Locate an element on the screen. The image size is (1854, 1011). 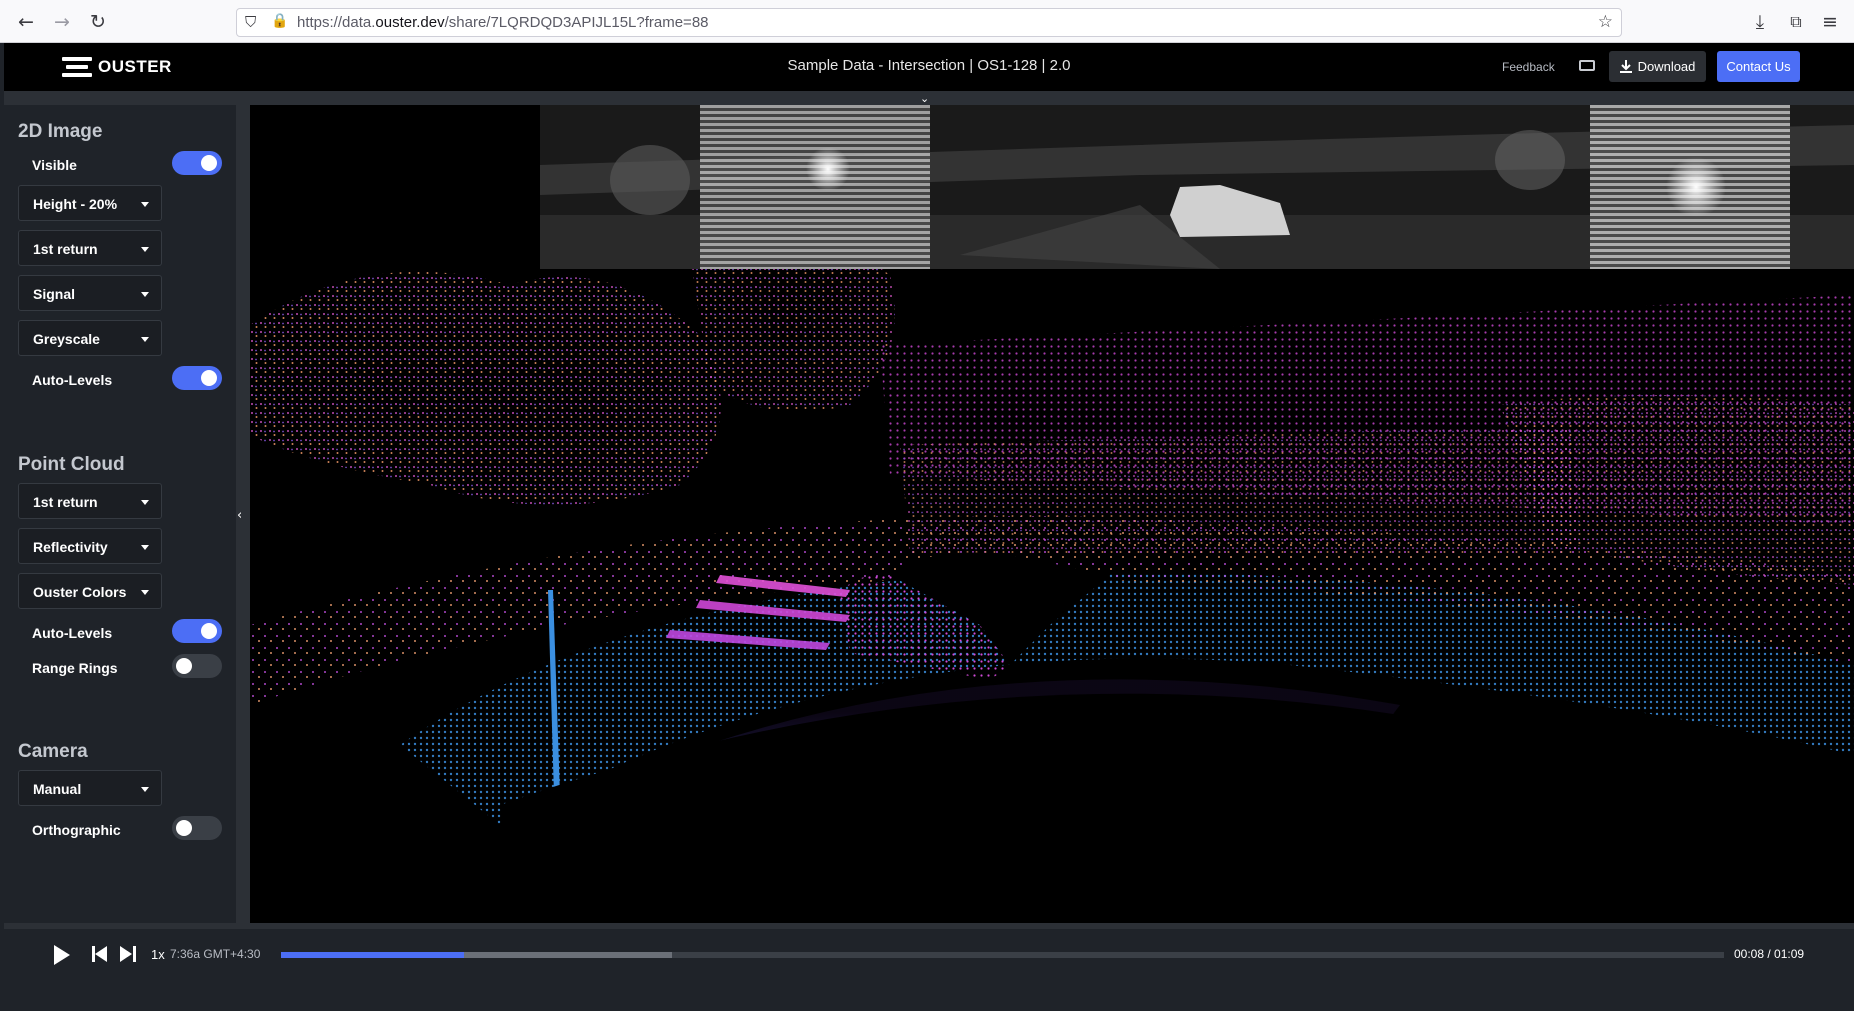
tree-cloud-left is located at coordinates (485, 388).